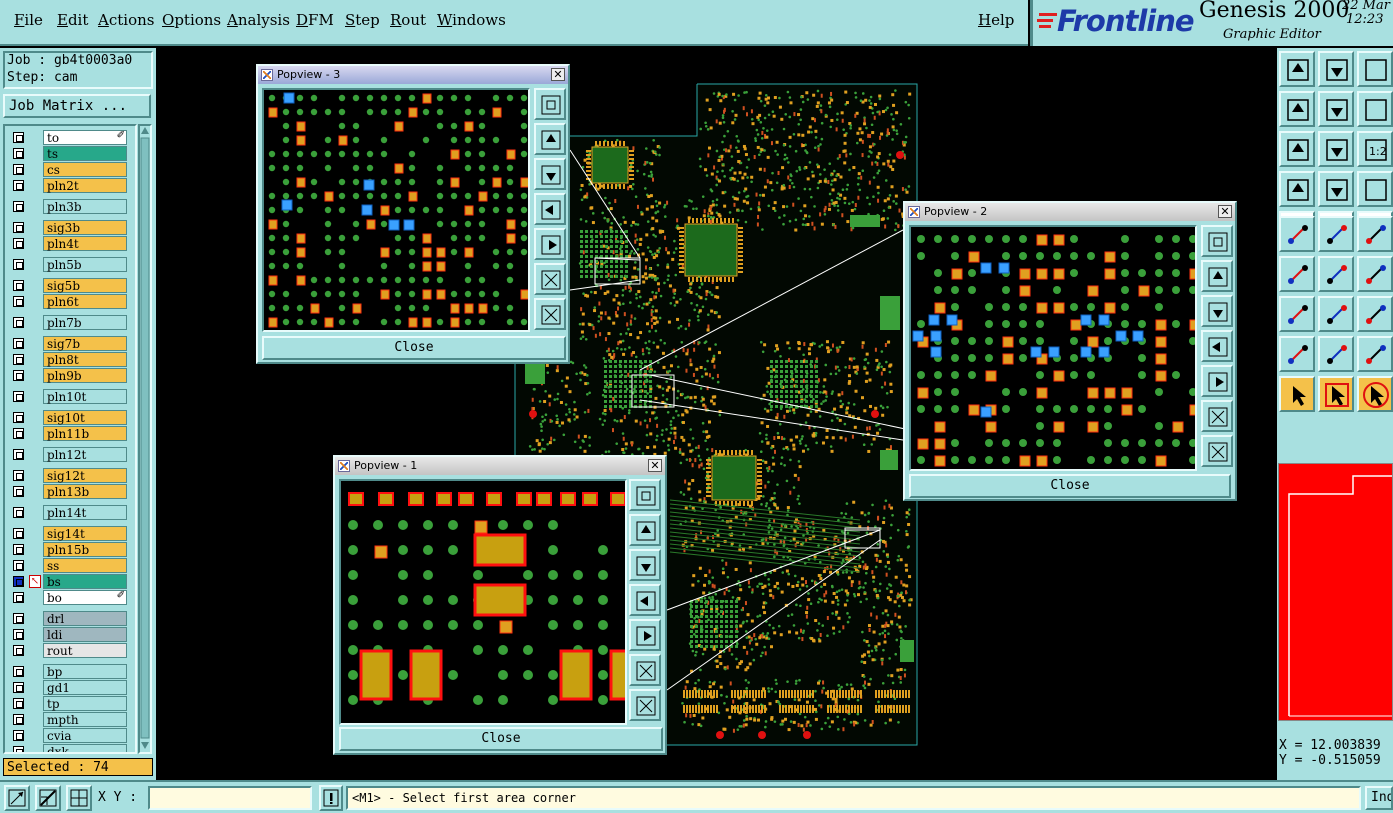 This screenshot has height=813, width=1393. I want to click on layer-row-pln5b: pln5b, so click(69, 264).